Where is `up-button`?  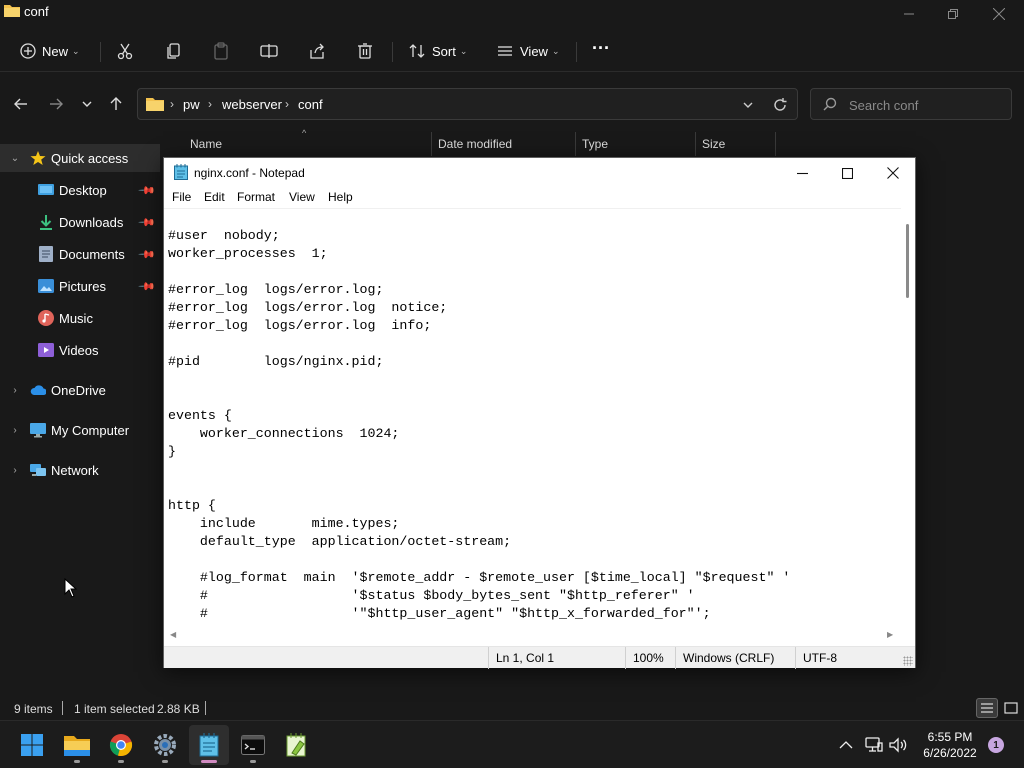
up-button is located at coordinates (116, 104).